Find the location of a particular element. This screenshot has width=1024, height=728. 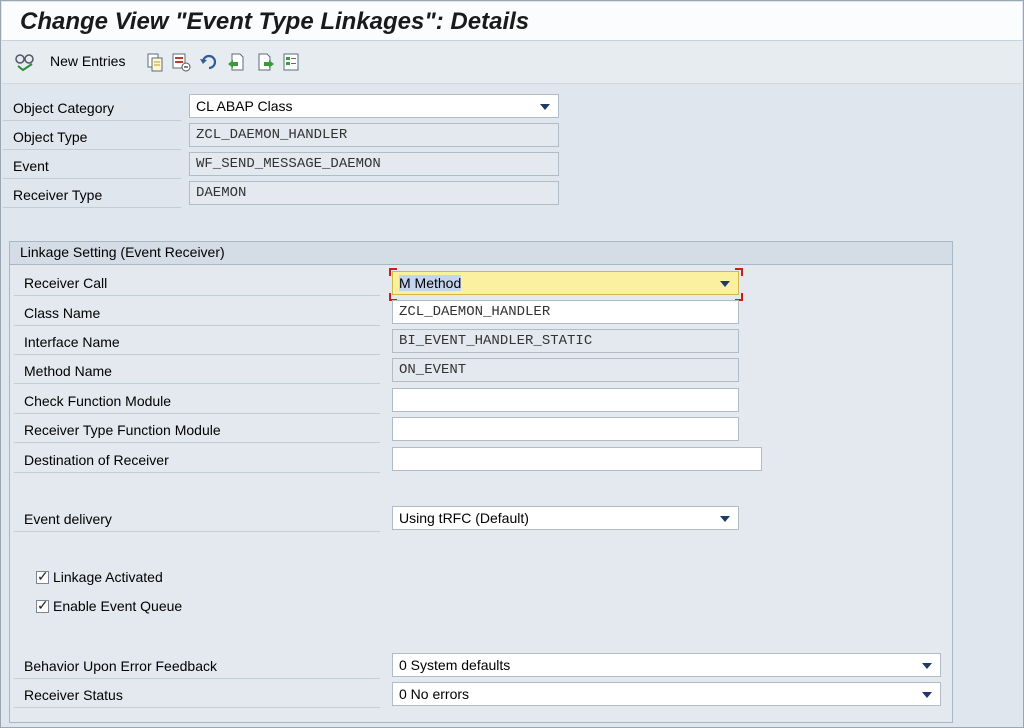

interface-name-field: BI_EVENT_HANDLER_STATIC is located at coordinates (565, 341).